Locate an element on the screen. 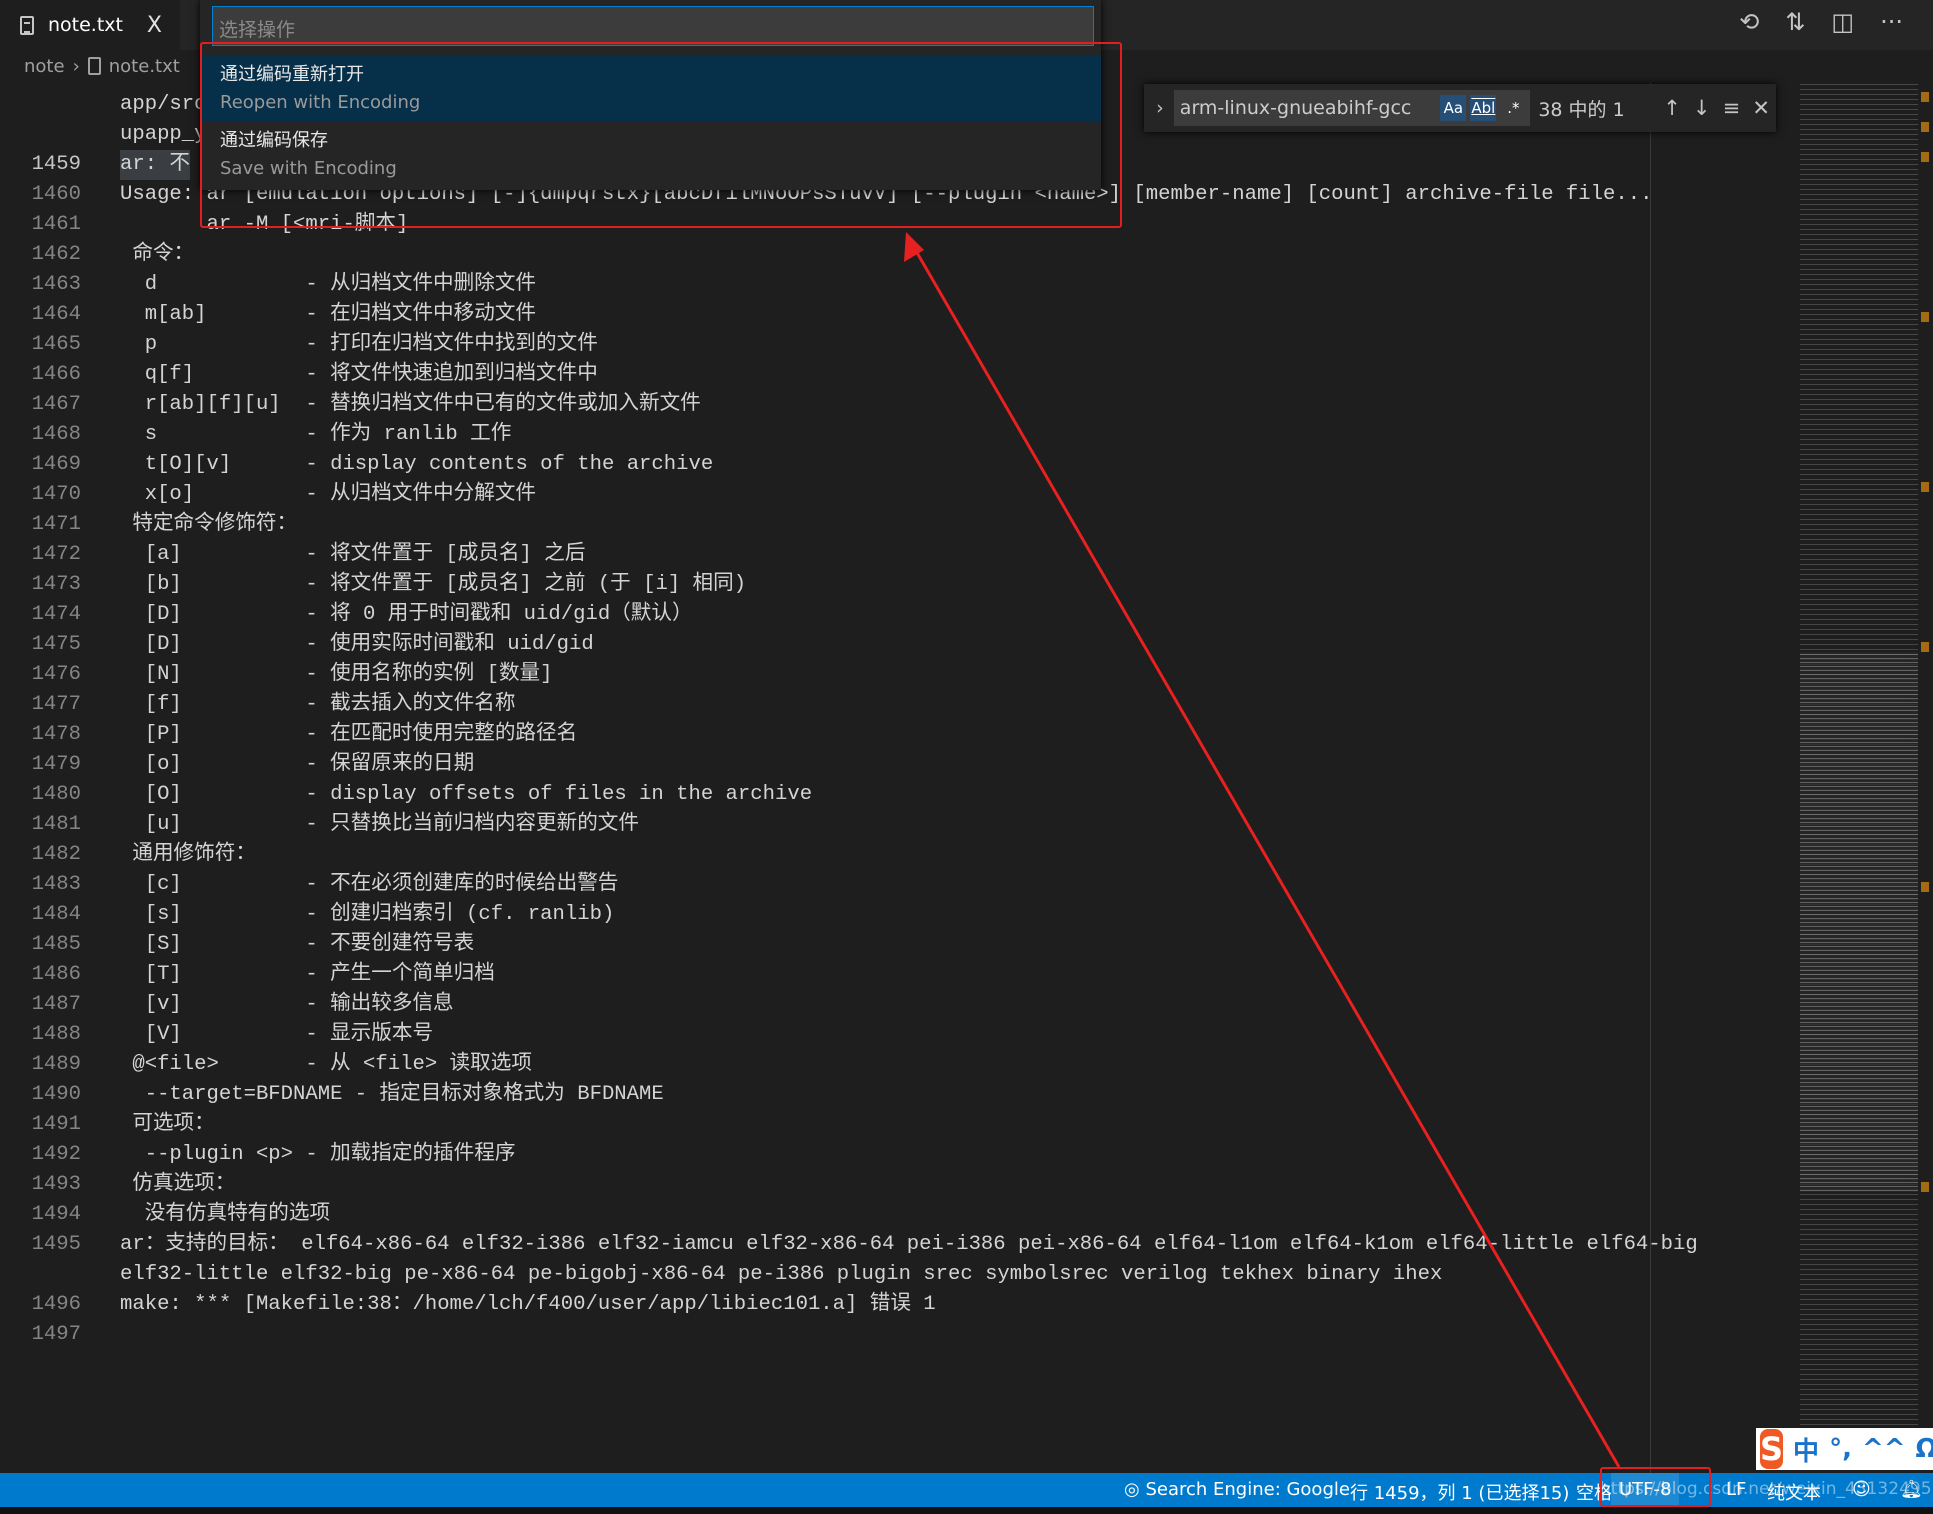  close-tab-button: X is located at coordinates (154, 25).